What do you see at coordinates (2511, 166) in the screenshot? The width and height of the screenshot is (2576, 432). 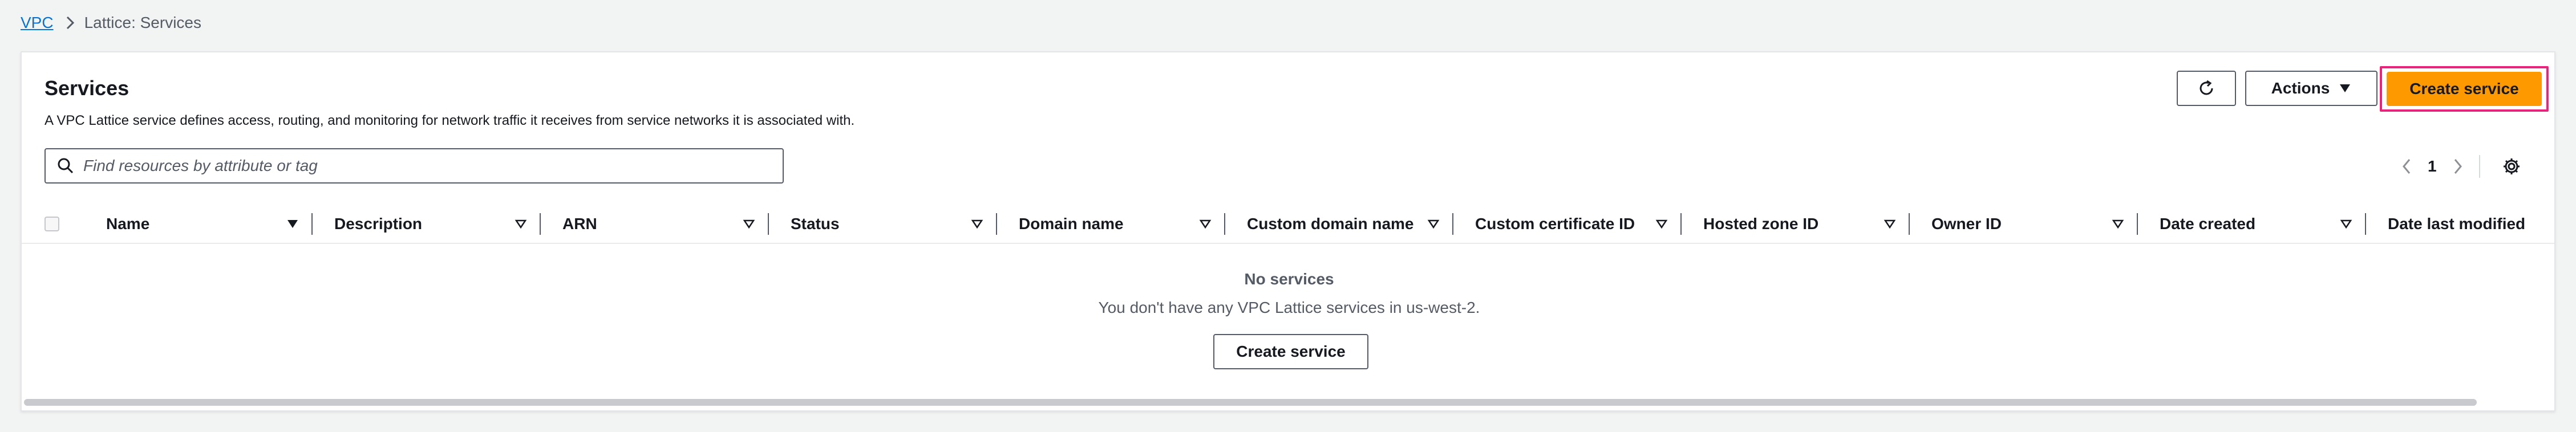 I see `gear-icon` at bounding box center [2511, 166].